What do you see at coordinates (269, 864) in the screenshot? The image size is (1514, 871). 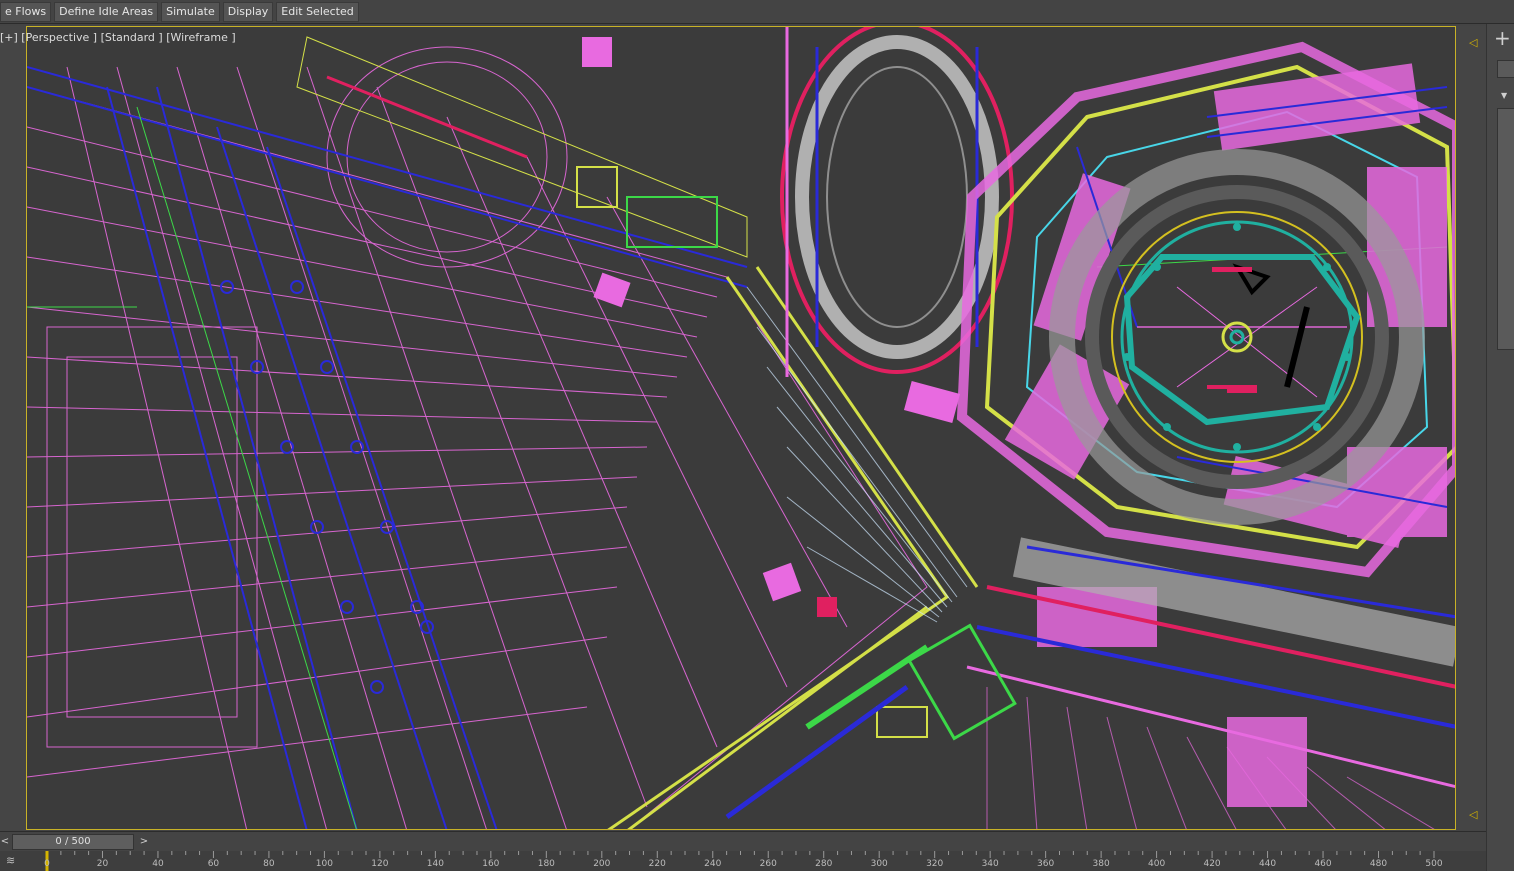 I see `ruler-tick-label: 80` at bounding box center [269, 864].